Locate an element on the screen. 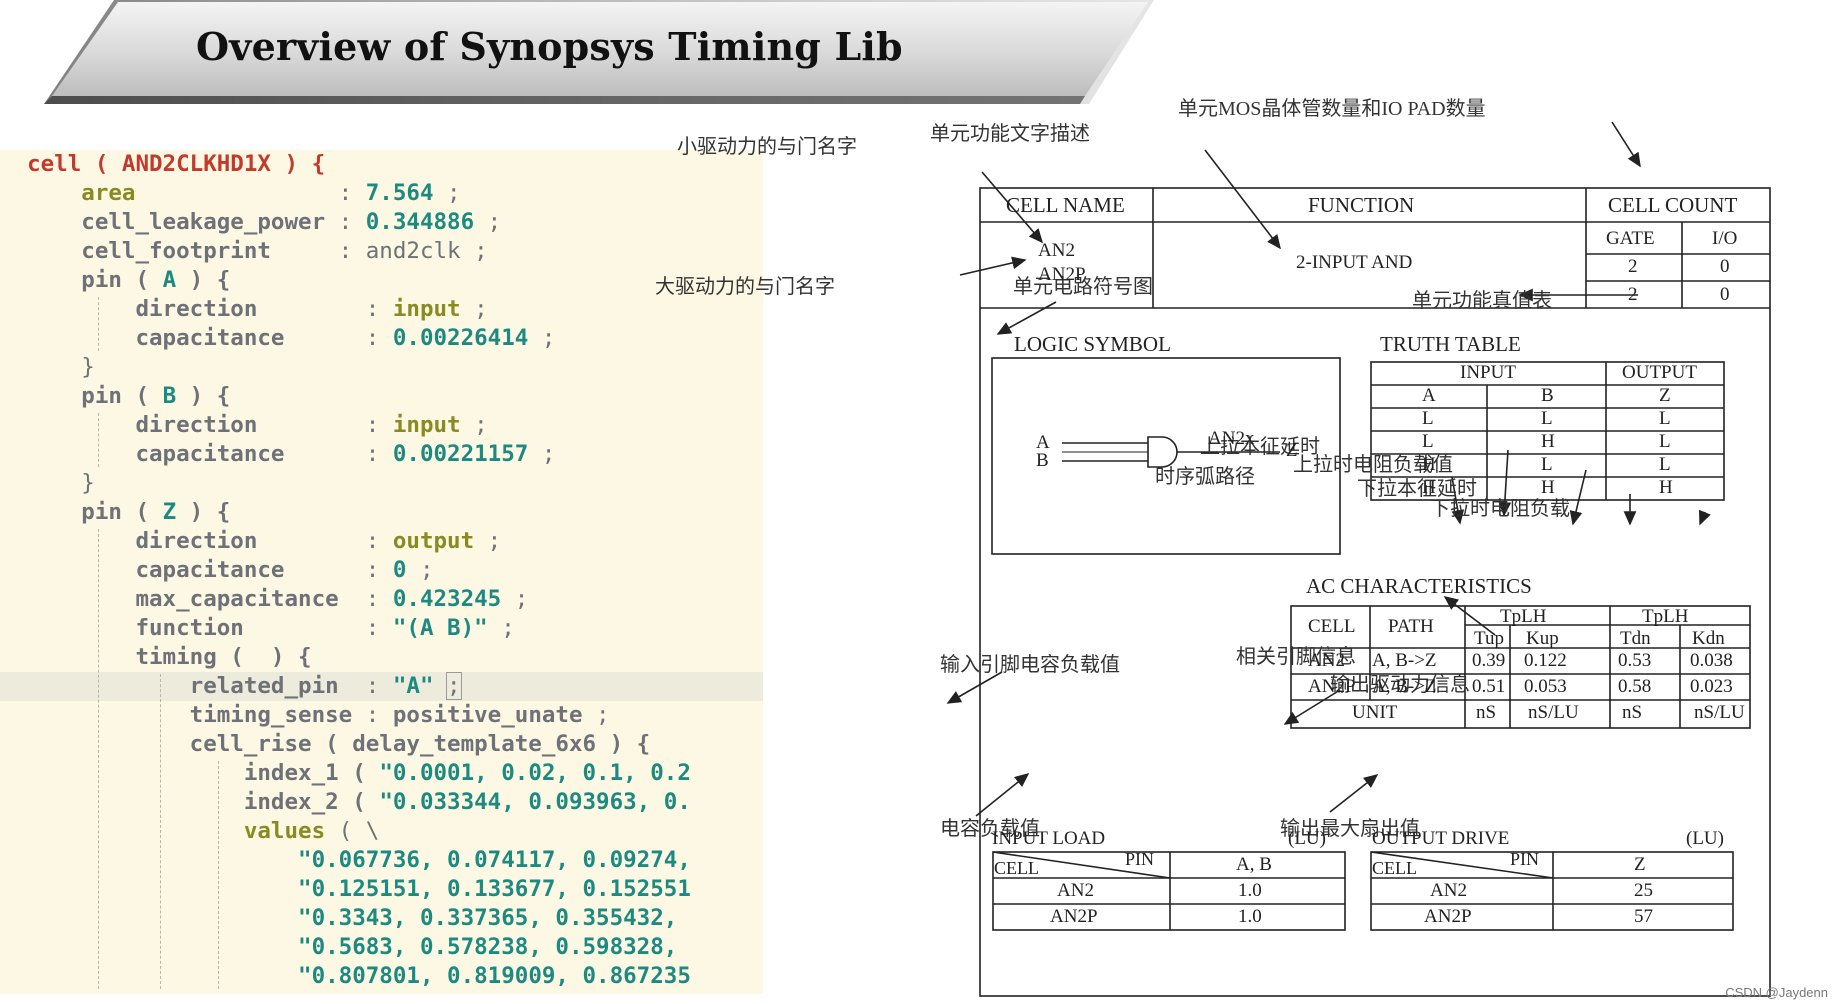 This screenshot has height=1004, width=1836. ac-row-path: A, B->Z is located at coordinates (1404, 686).